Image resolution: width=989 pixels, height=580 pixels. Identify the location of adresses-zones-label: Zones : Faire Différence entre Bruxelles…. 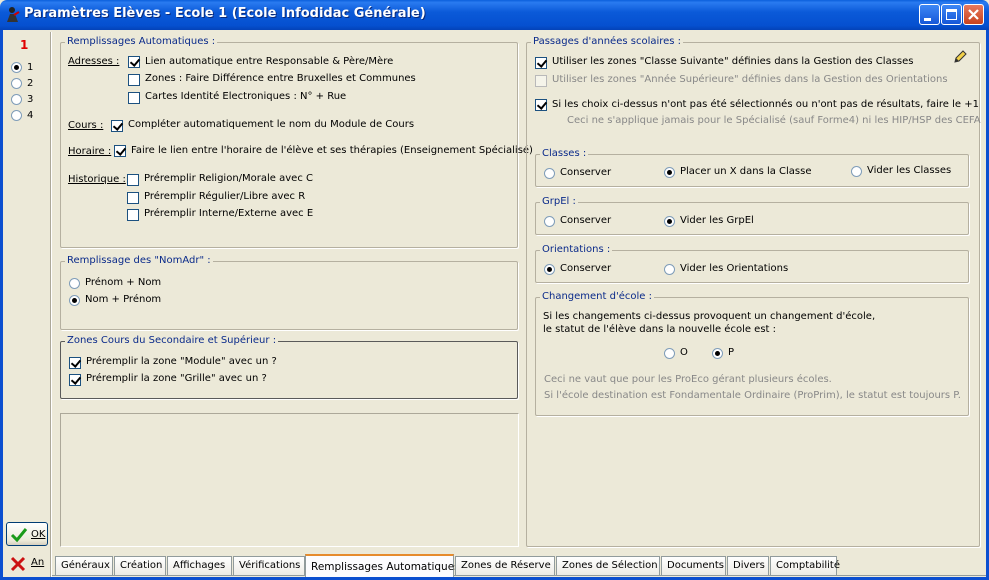
(280, 78).